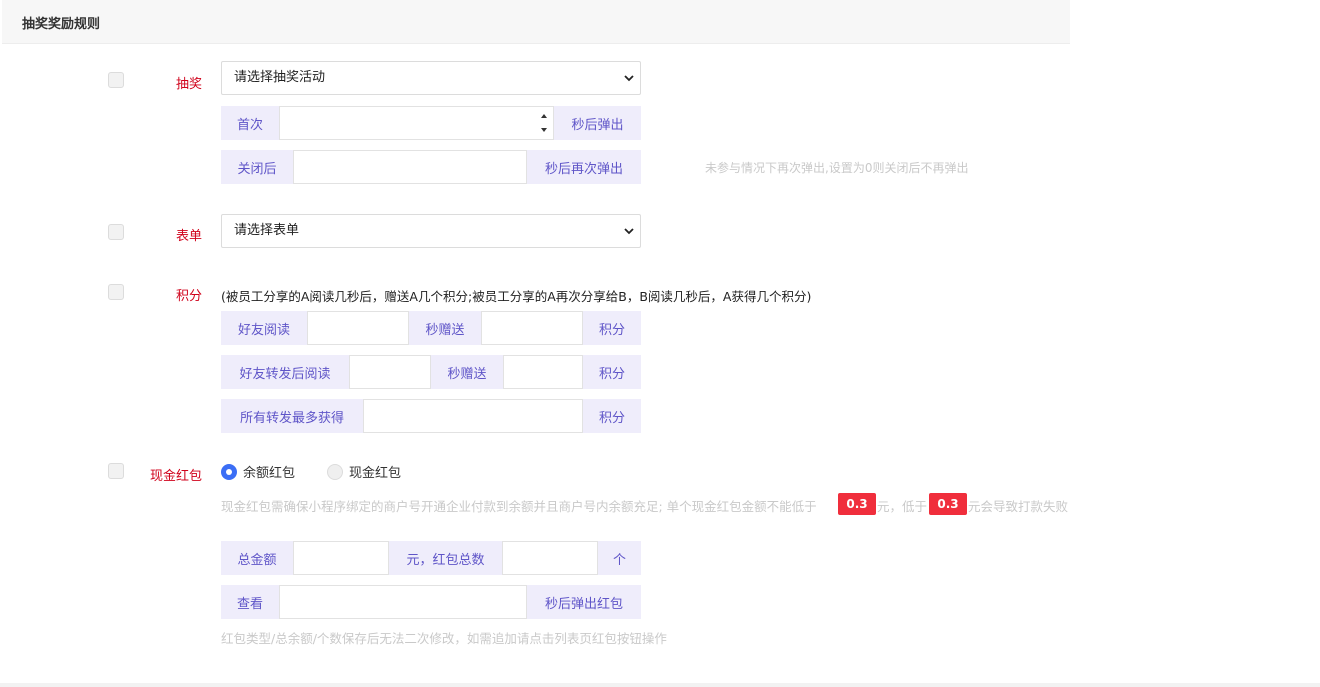  What do you see at coordinates (584, 602) in the screenshot?
I see `view-suffix: 秒后弹出红包` at bounding box center [584, 602].